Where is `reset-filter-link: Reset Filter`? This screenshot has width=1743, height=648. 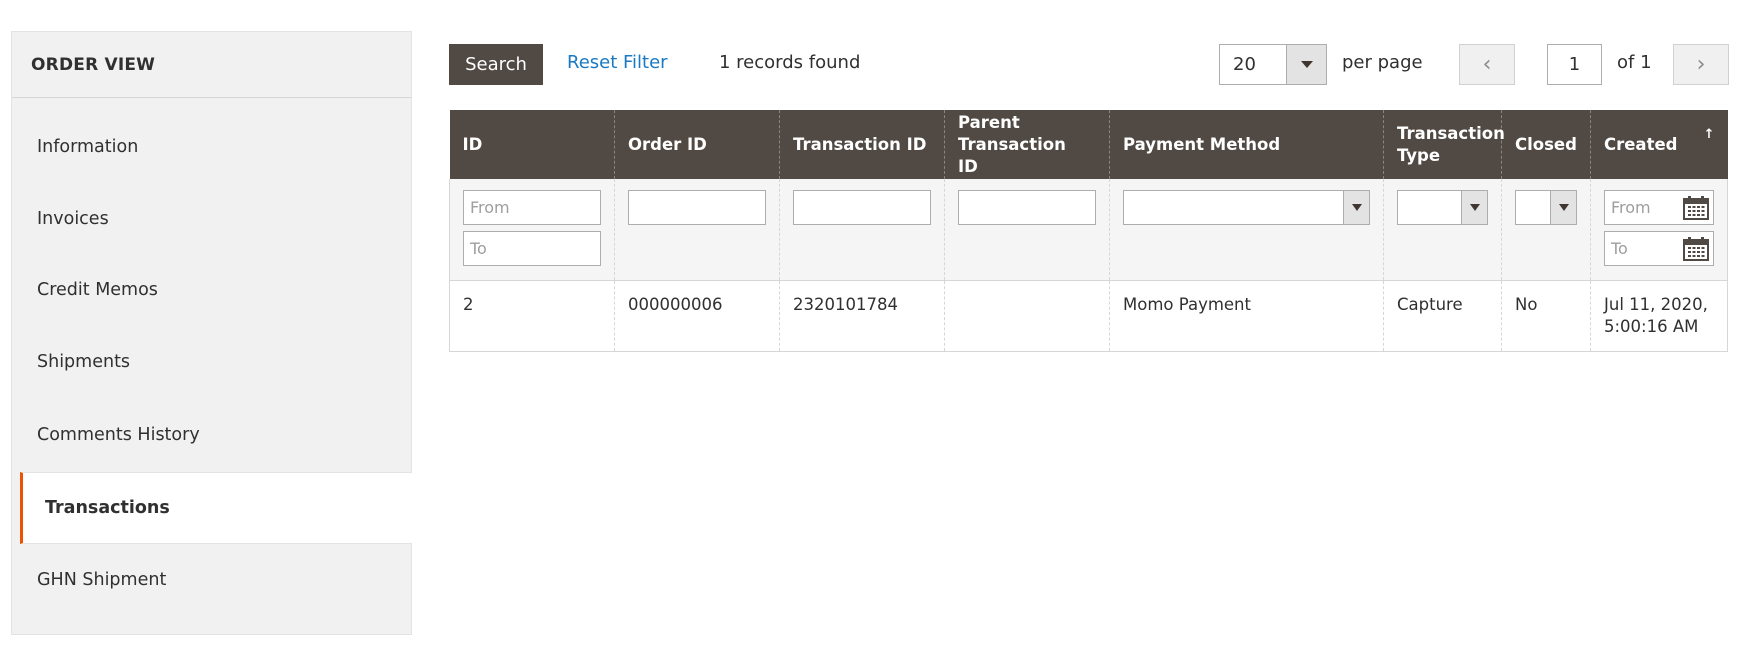 reset-filter-link: Reset Filter is located at coordinates (617, 62).